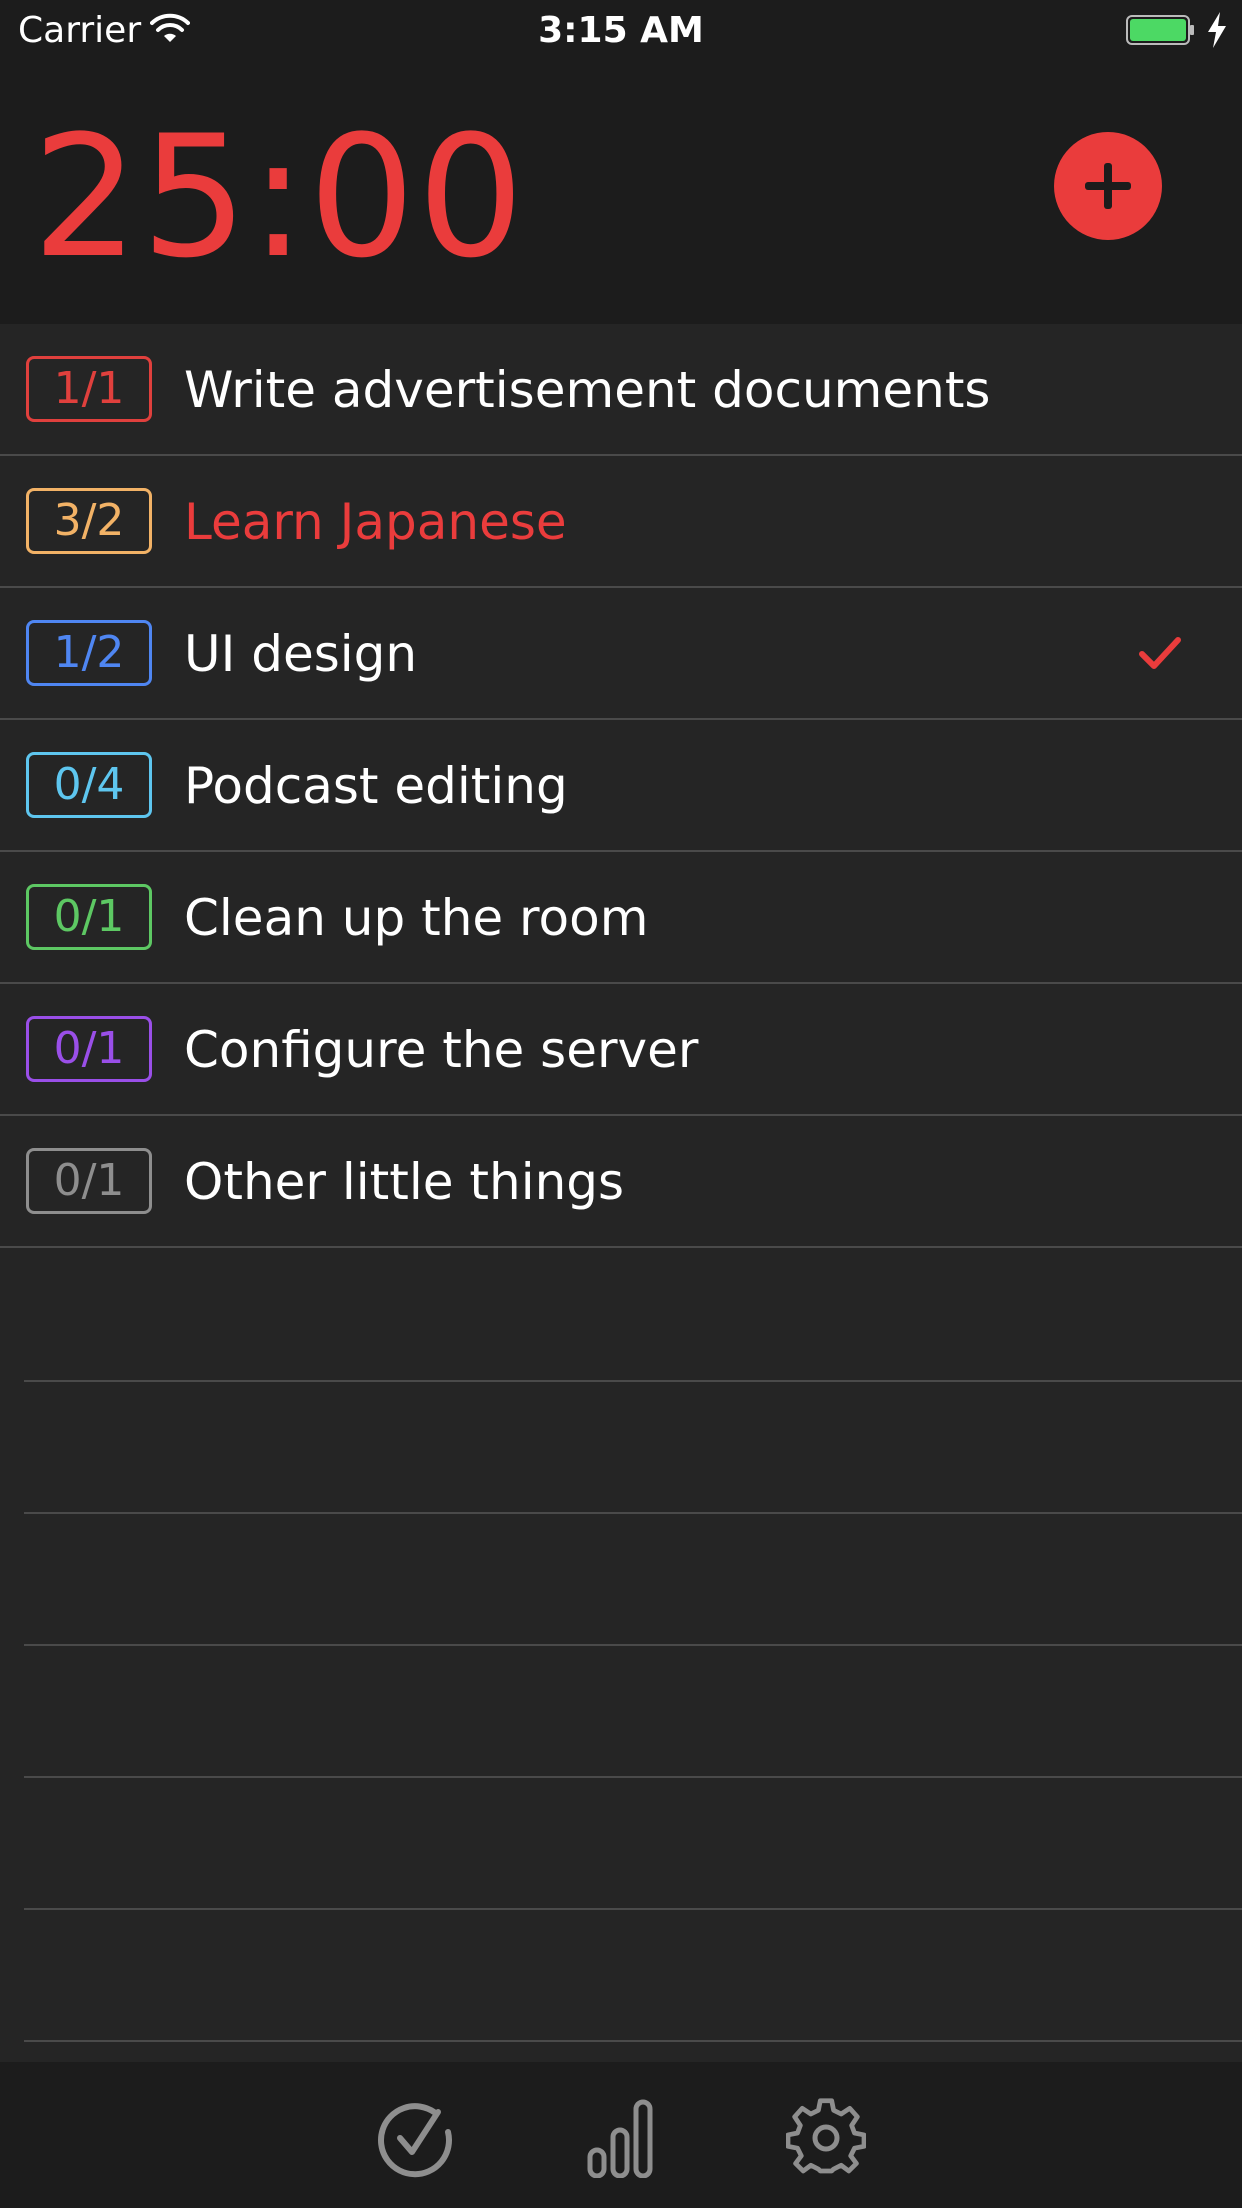 This screenshot has height=2208, width=1242. What do you see at coordinates (416, 918) in the screenshot?
I see `task-title: Clean up the room` at bounding box center [416, 918].